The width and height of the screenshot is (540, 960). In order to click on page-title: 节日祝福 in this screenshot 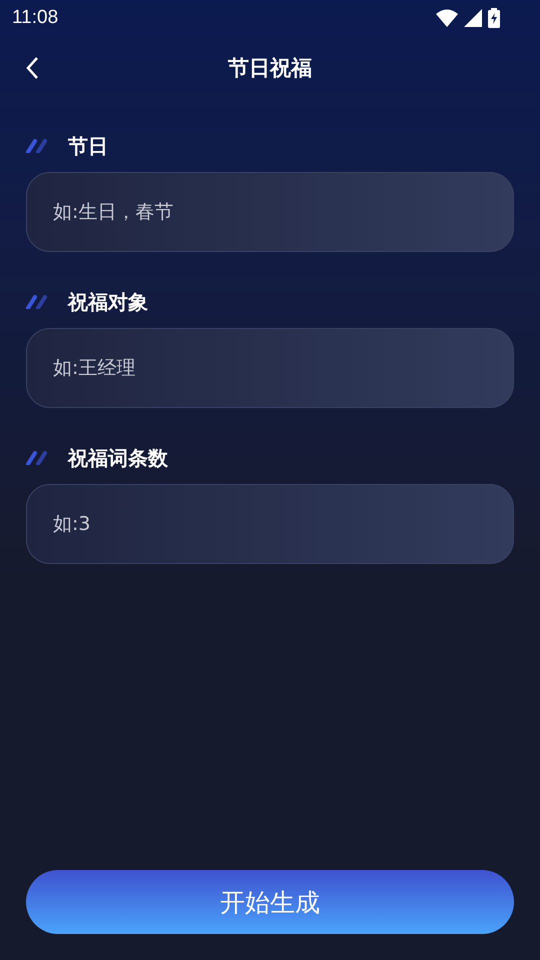, I will do `click(270, 68)`.